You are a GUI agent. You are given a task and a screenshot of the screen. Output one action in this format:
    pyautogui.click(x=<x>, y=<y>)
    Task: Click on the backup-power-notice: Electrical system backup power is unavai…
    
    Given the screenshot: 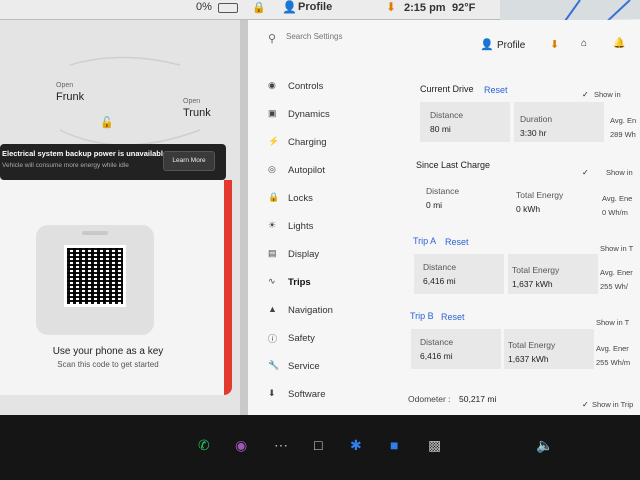 What is the action you would take?
    pyautogui.click(x=113, y=162)
    